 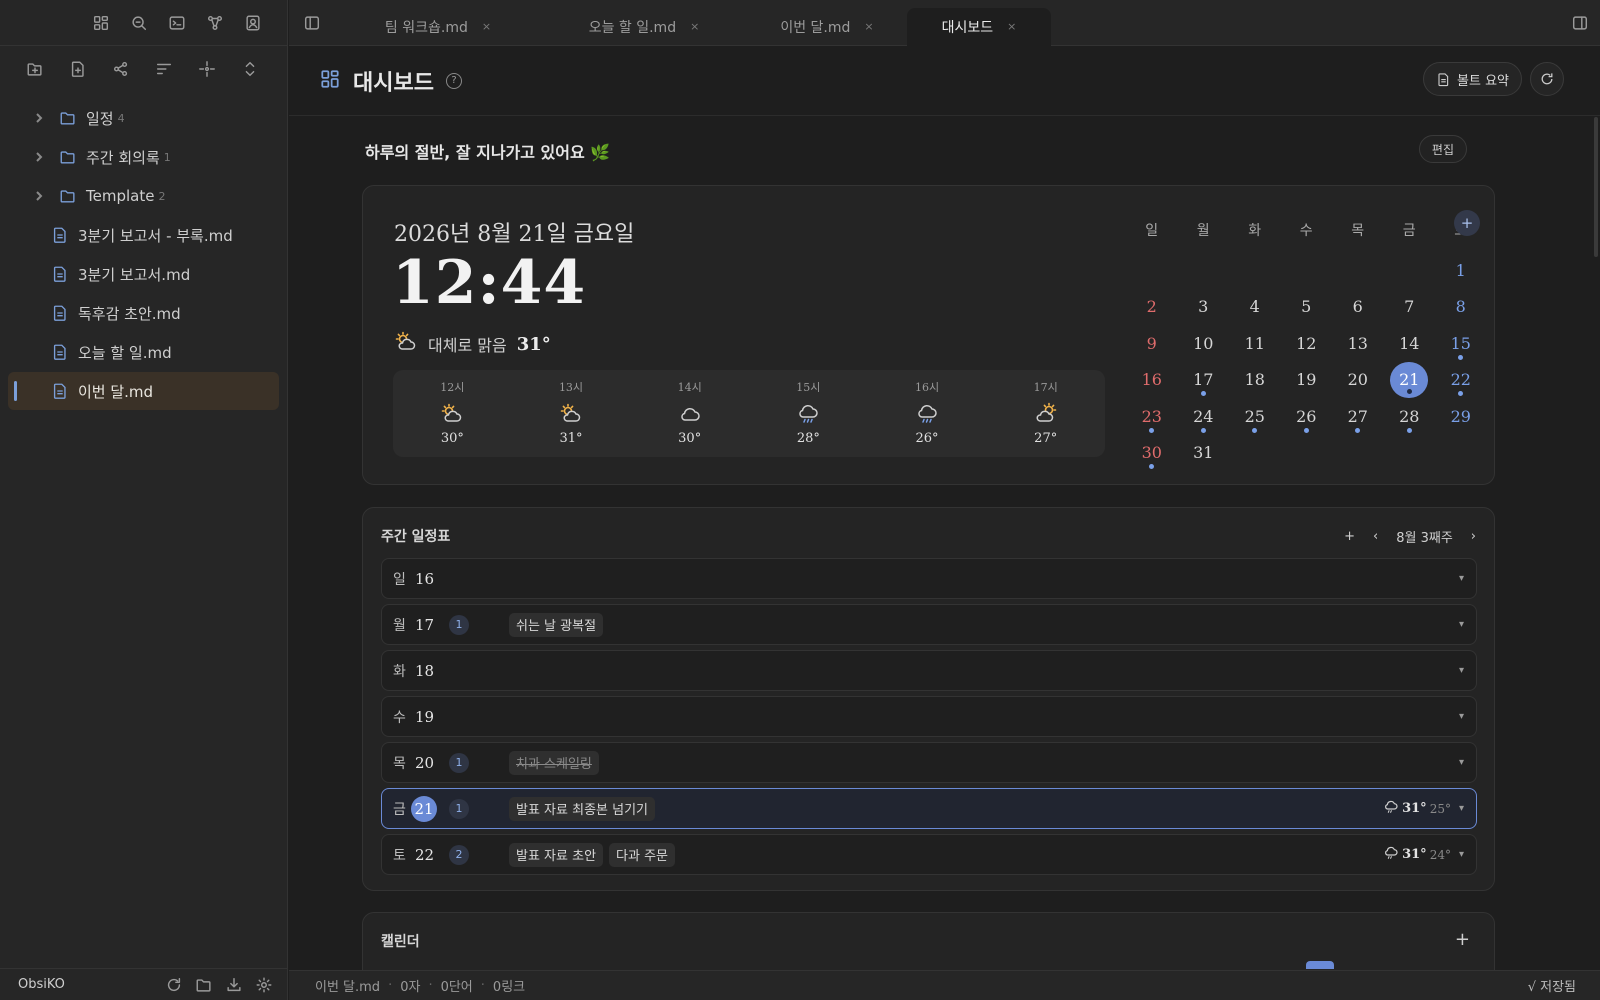 What do you see at coordinates (1358, 380) in the screenshot?
I see `calendar-day: 20` at bounding box center [1358, 380].